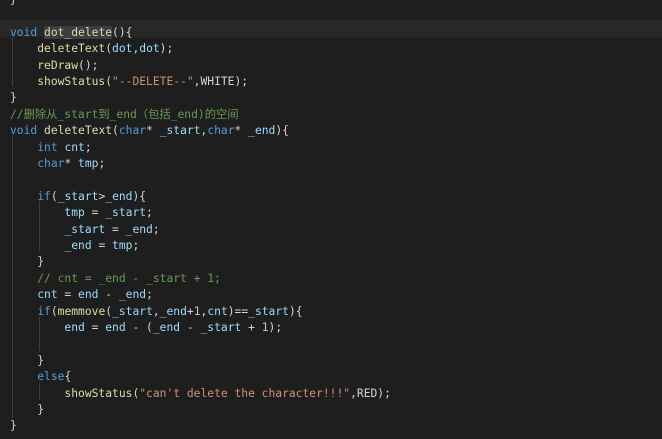  What do you see at coordinates (129, 82) in the screenshot?
I see `code-line: showStatus("--DELETE--",WHITE);` at bounding box center [129, 82].